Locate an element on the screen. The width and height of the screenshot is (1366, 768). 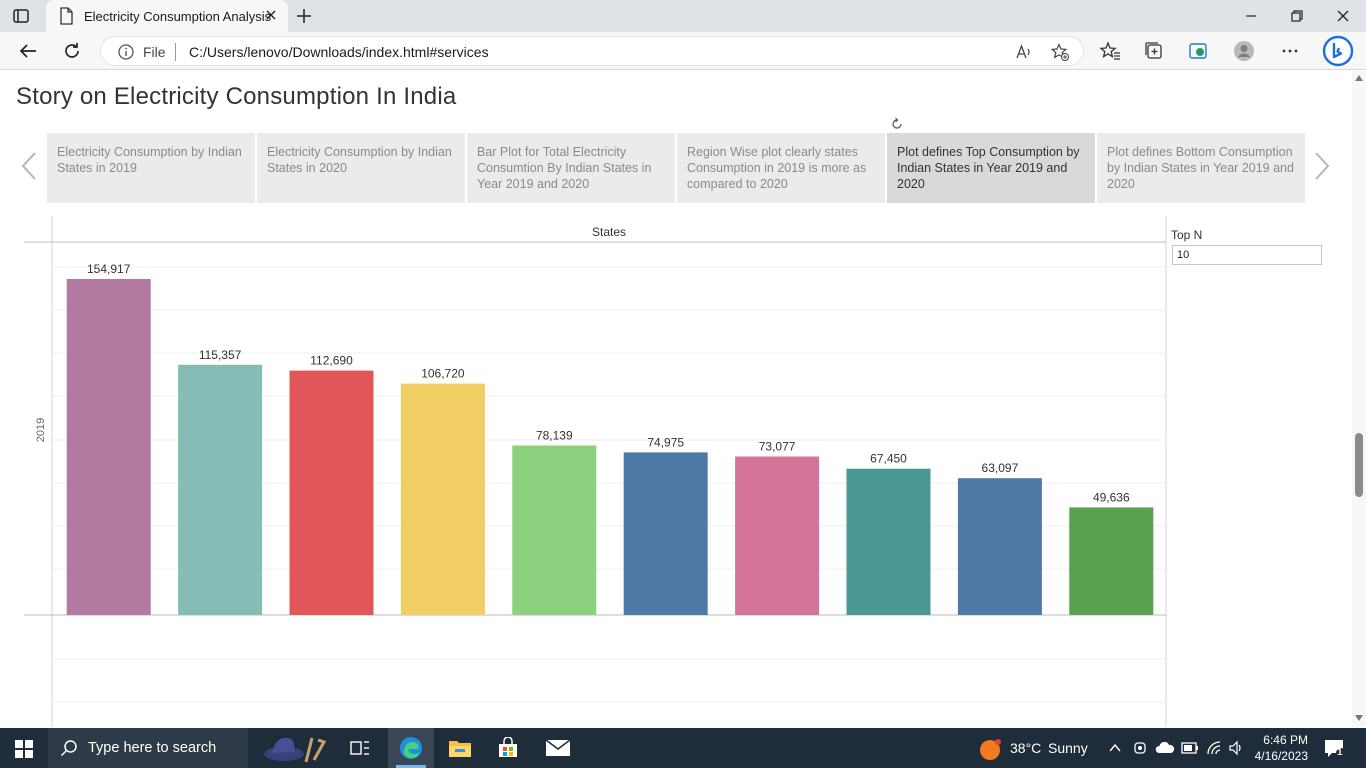
weather-sun-icon is located at coordinates (991, 749).